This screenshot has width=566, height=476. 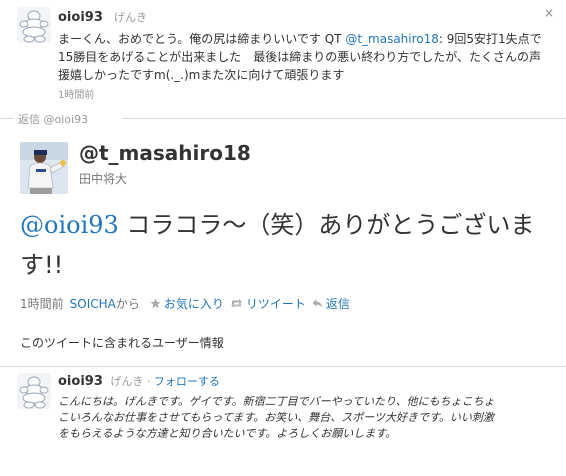 I want to click on retweet-icon, so click(x=236, y=303).